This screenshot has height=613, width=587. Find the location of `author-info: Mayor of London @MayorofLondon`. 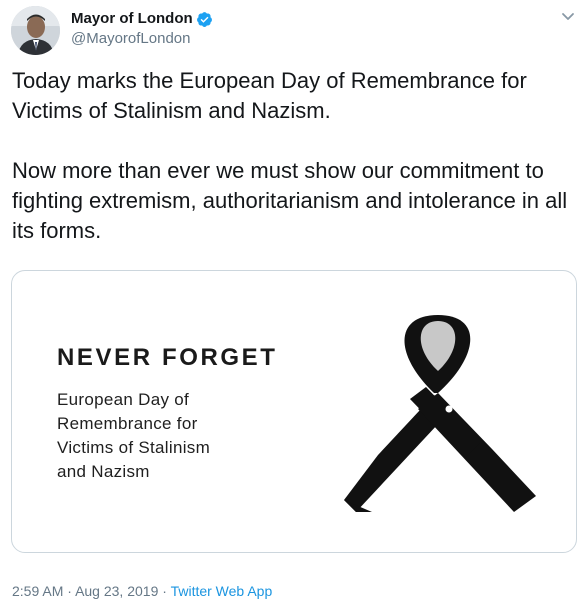

author-info: Mayor of London @MayorofLondon is located at coordinates (142, 29).